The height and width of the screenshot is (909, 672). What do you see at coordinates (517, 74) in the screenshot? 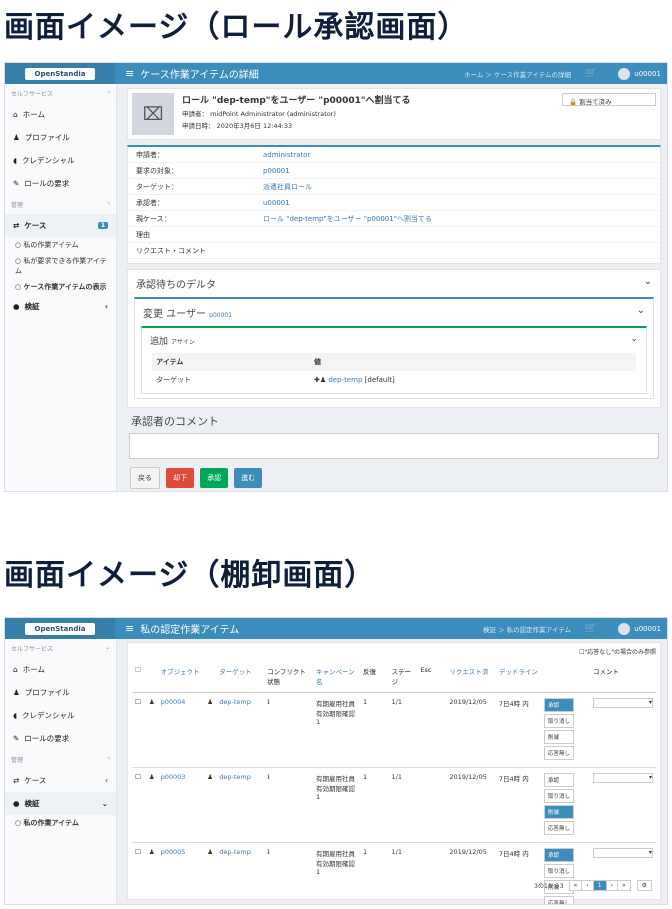
I see `breadcrumb: ホーム ＞ ケース作業アイテムの詳細` at bounding box center [517, 74].